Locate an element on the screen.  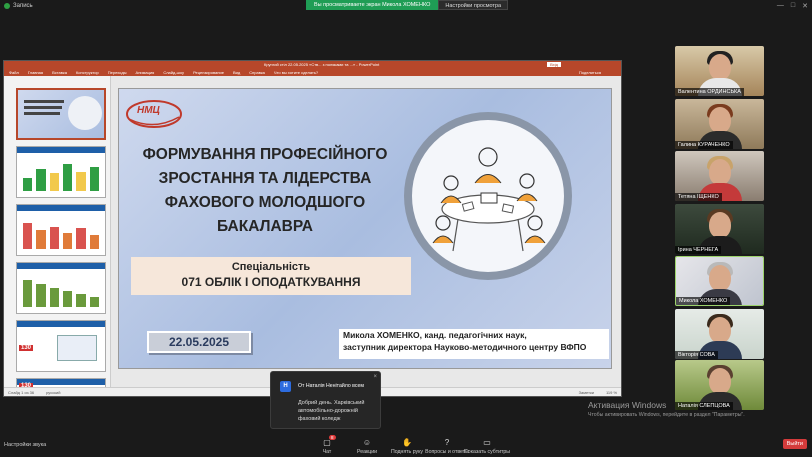
reactions-button: ☺ Реакции is located at coordinates (367, 446).